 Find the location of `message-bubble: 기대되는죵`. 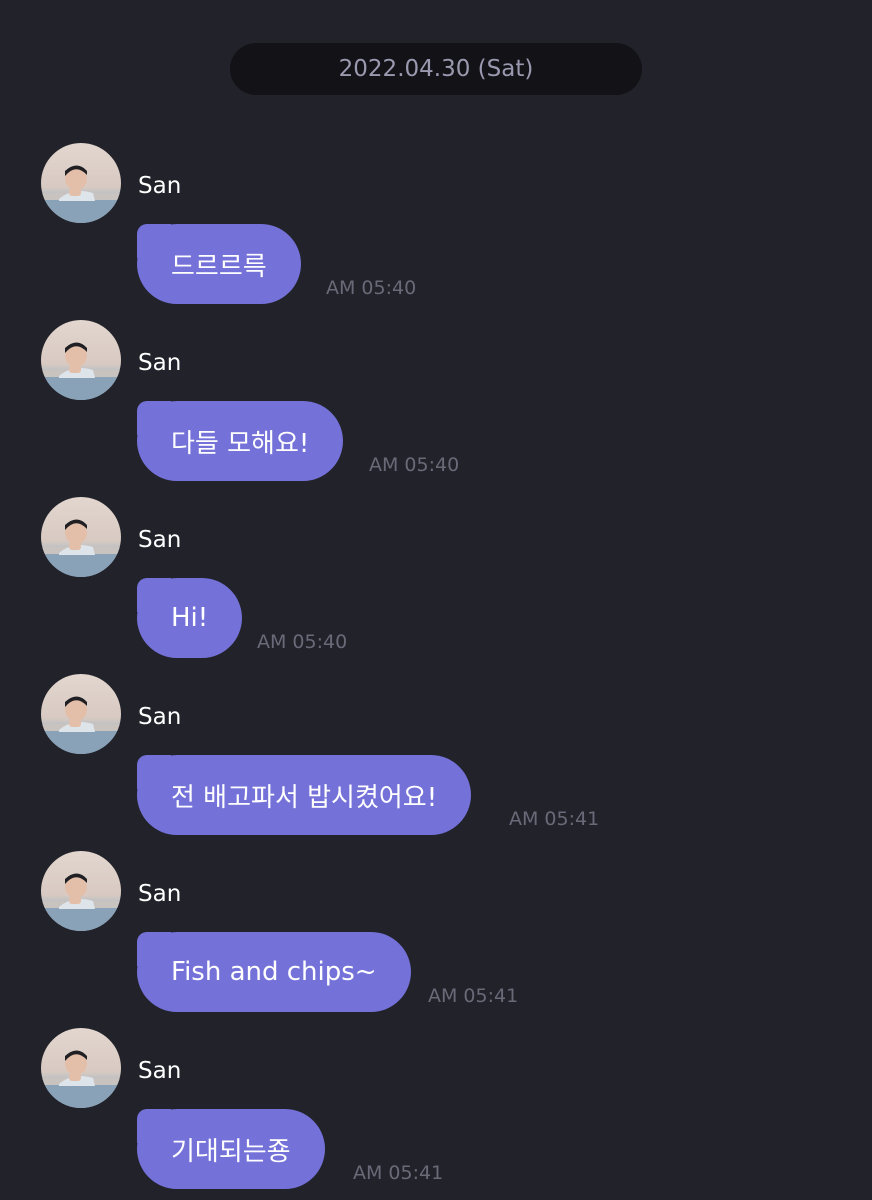

message-bubble: 기대되는죵 is located at coordinates (231, 1149).